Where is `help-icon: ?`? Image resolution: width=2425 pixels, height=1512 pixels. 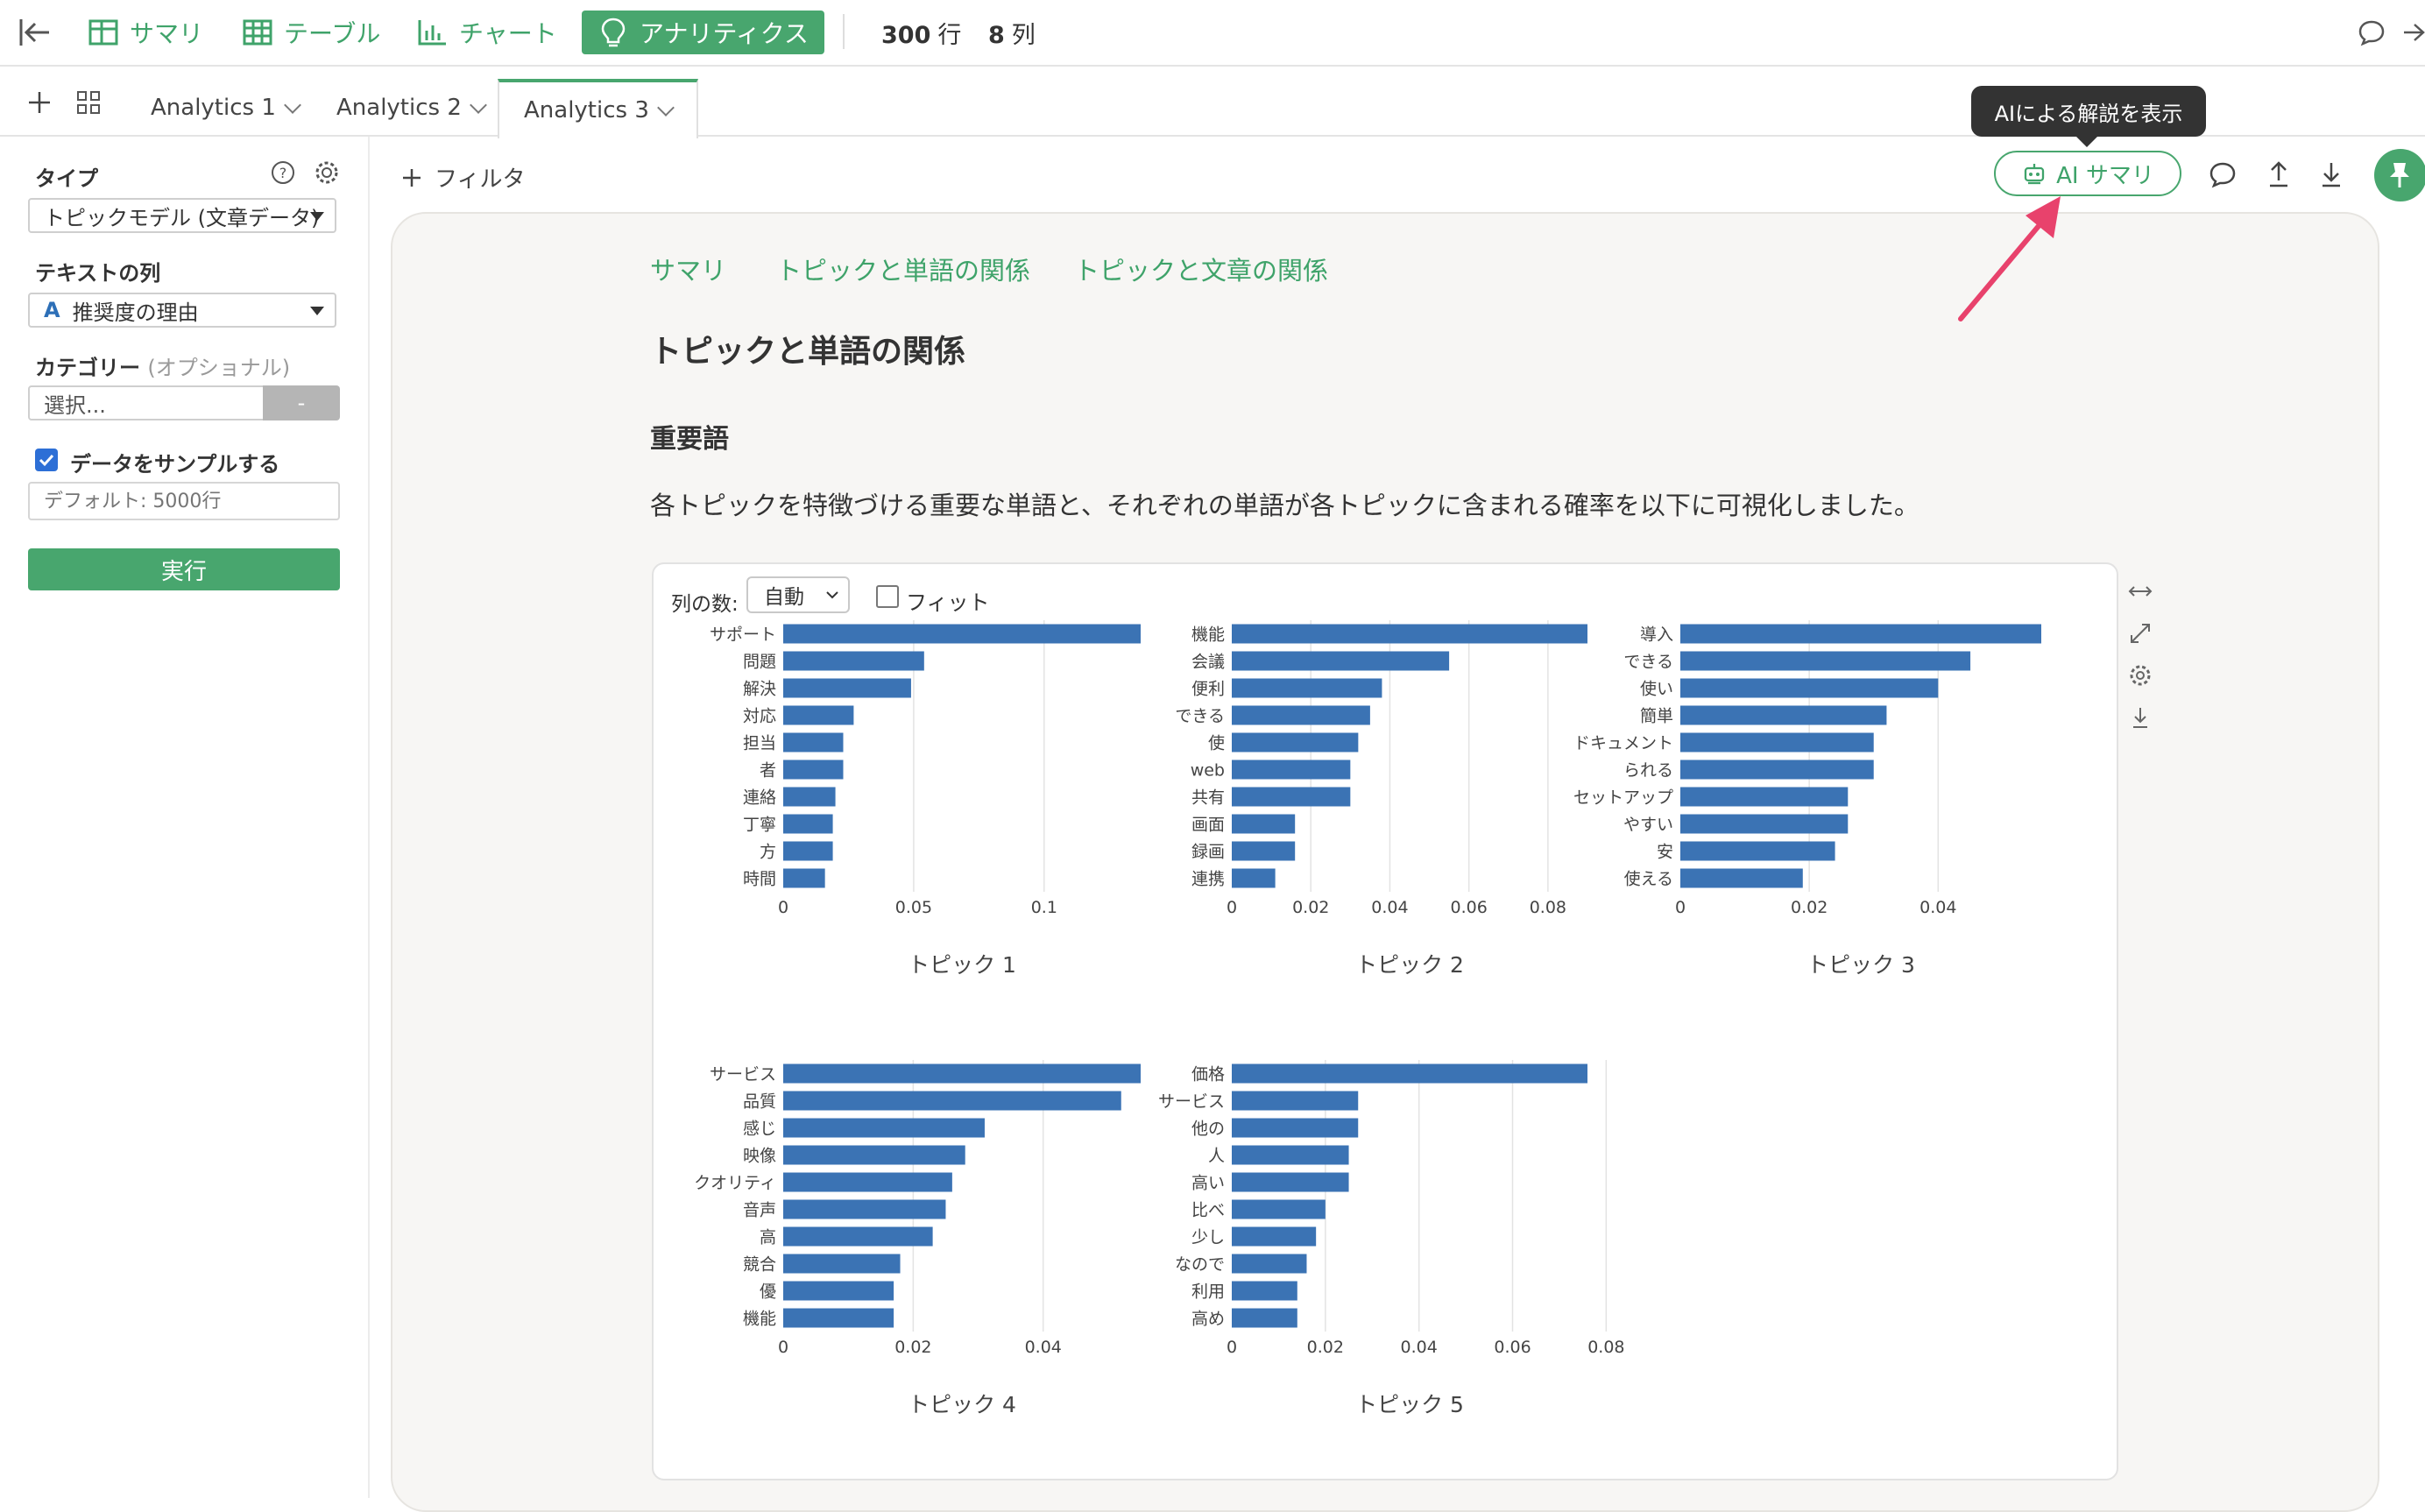
help-icon: ? is located at coordinates (283, 174).